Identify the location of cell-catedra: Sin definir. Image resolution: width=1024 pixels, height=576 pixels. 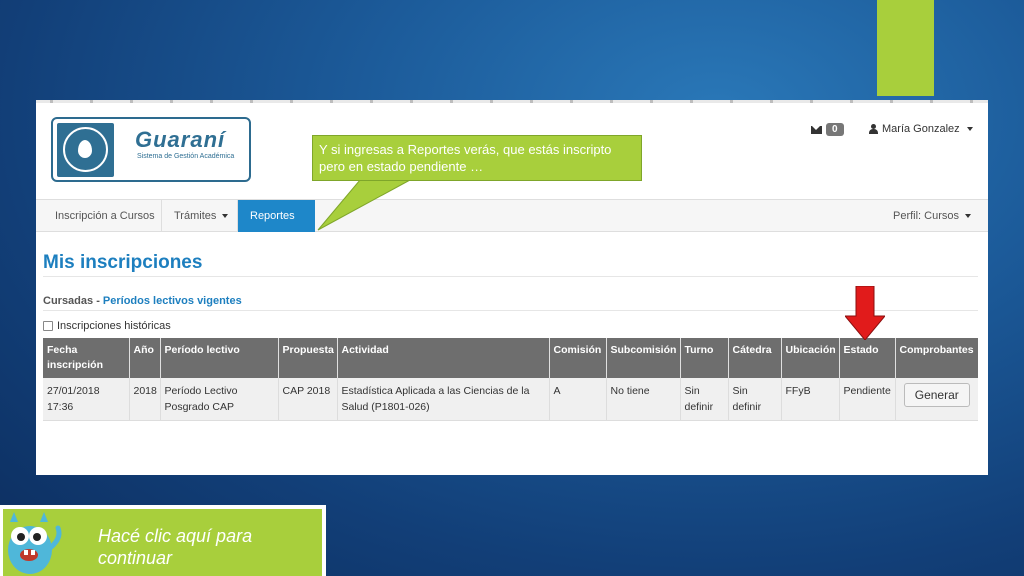
(755, 399).